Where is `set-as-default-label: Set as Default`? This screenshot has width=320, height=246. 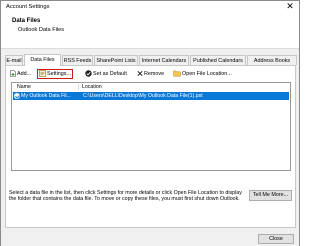 set-as-default-label: Set as Default is located at coordinates (110, 74).